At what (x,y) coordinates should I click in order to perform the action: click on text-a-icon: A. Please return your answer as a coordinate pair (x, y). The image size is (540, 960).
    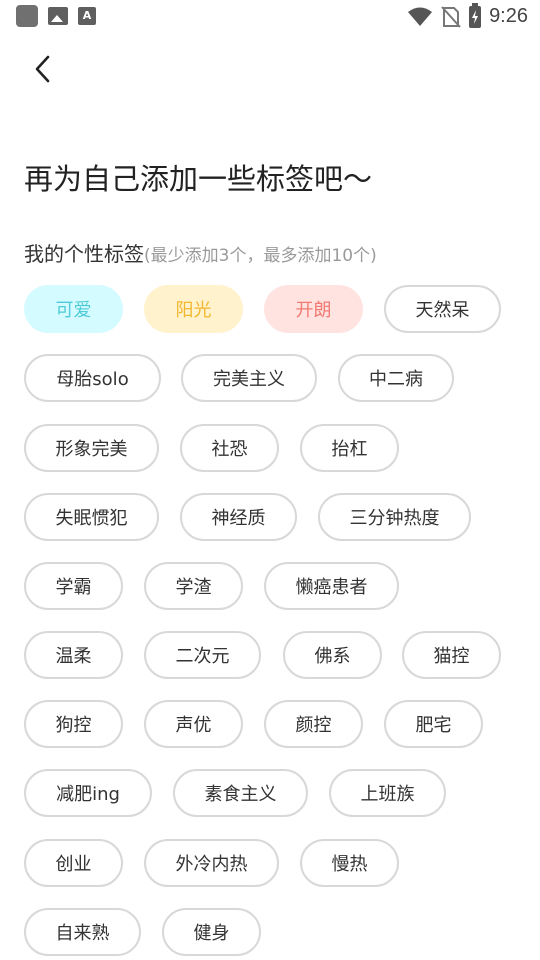
    Looking at the image, I should click on (87, 16).